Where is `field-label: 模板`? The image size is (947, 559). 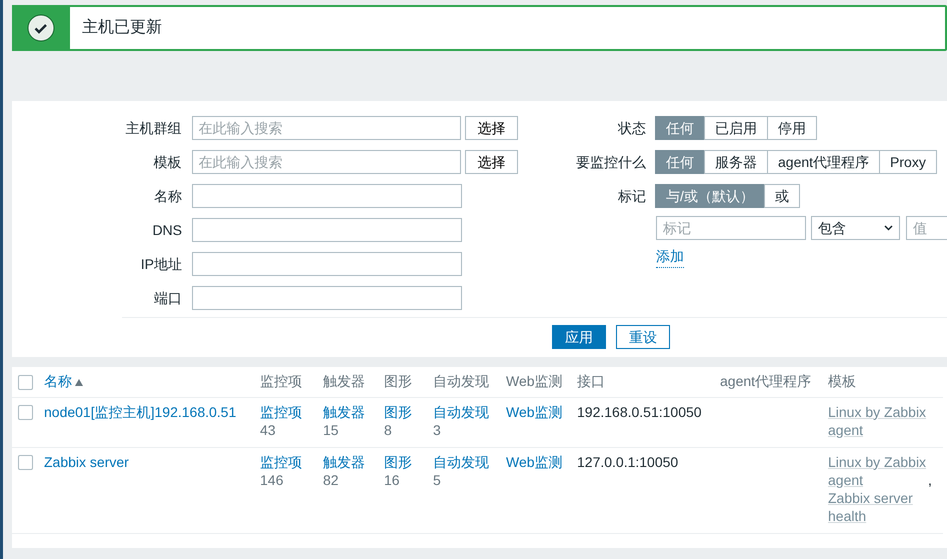 field-label: 模板 is located at coordinates (167, 162).